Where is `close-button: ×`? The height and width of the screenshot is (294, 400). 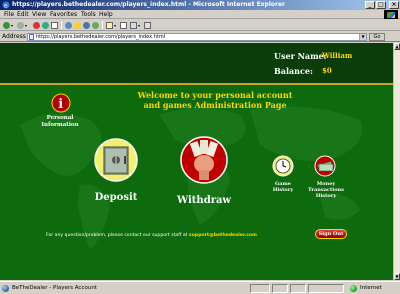 close-button: × is located at coordinates (394, 5).